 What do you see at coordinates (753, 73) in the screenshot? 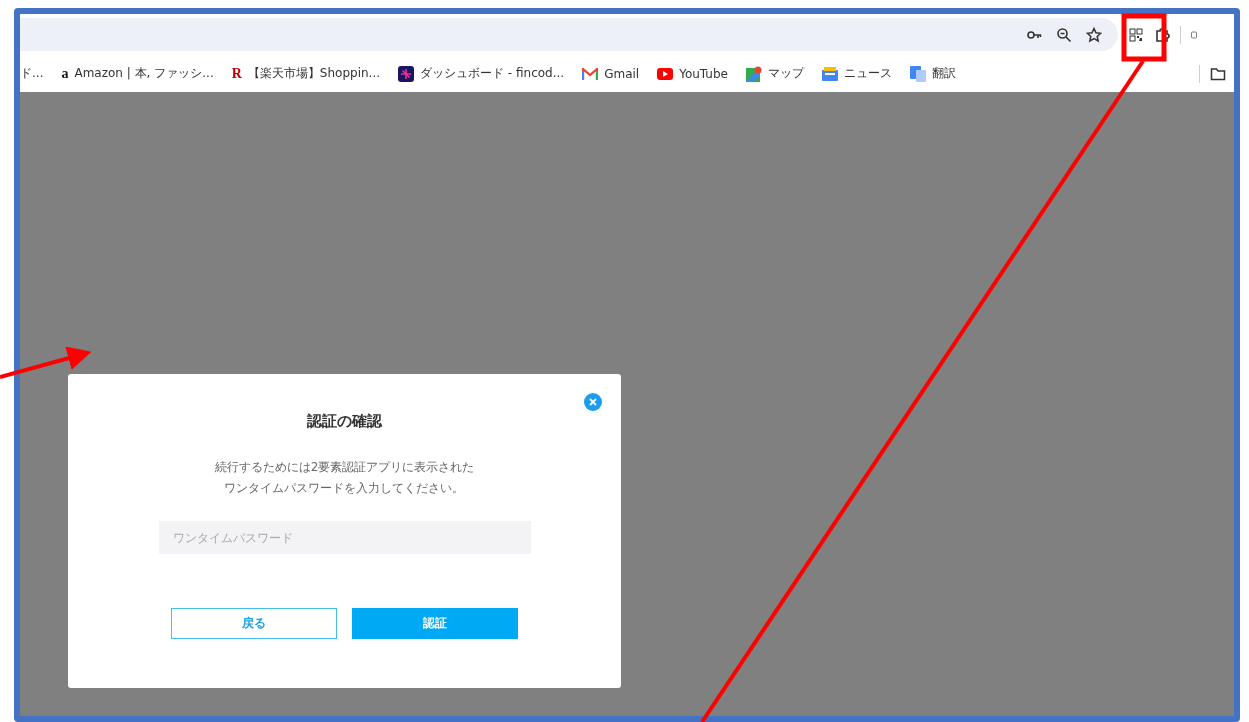
I see `map-icon` at bounding box center [753, 73].